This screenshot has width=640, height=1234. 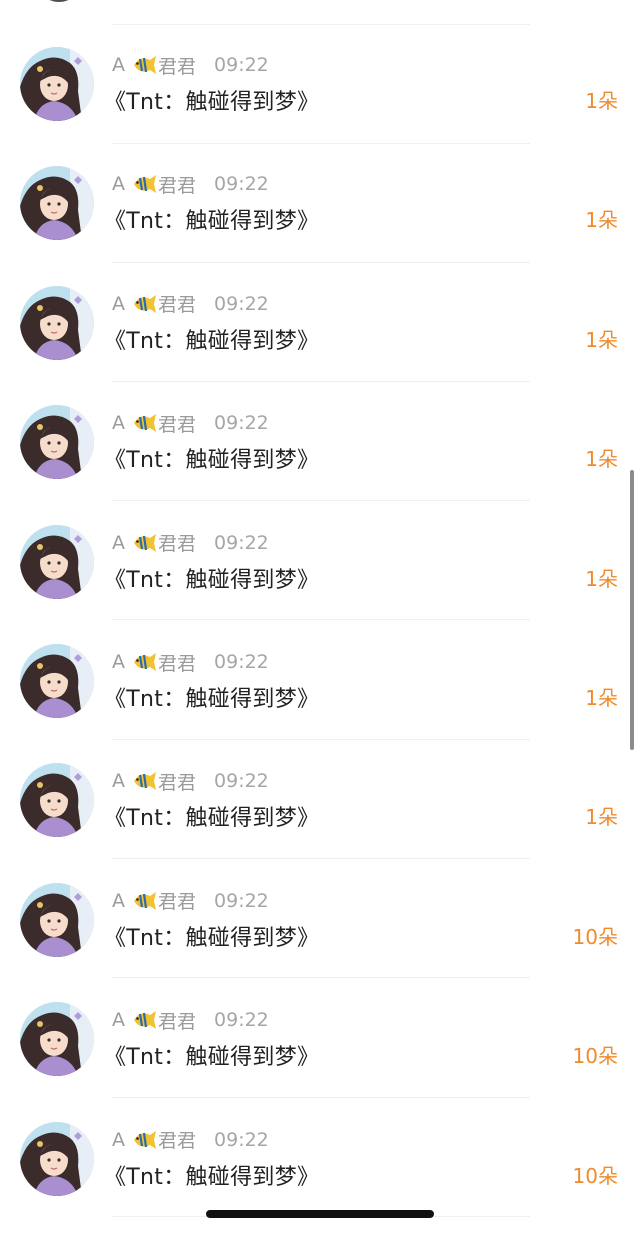 I want to click on home-indicator, so click(x=320, y=1214).